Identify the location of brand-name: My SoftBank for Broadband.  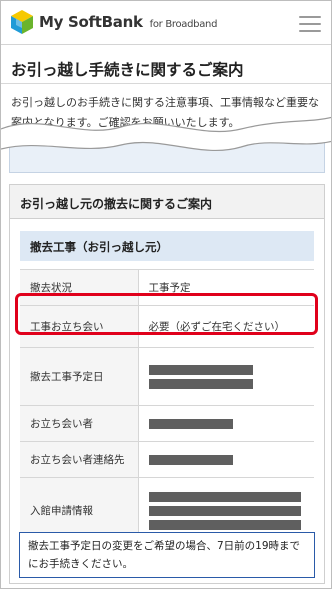
(128, 22).